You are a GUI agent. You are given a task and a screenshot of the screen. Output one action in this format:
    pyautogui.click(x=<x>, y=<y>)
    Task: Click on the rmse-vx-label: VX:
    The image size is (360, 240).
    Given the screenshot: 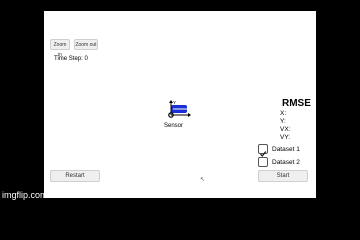 What is the action you would take?
    pyautogui.click(x=285, y=129)
    